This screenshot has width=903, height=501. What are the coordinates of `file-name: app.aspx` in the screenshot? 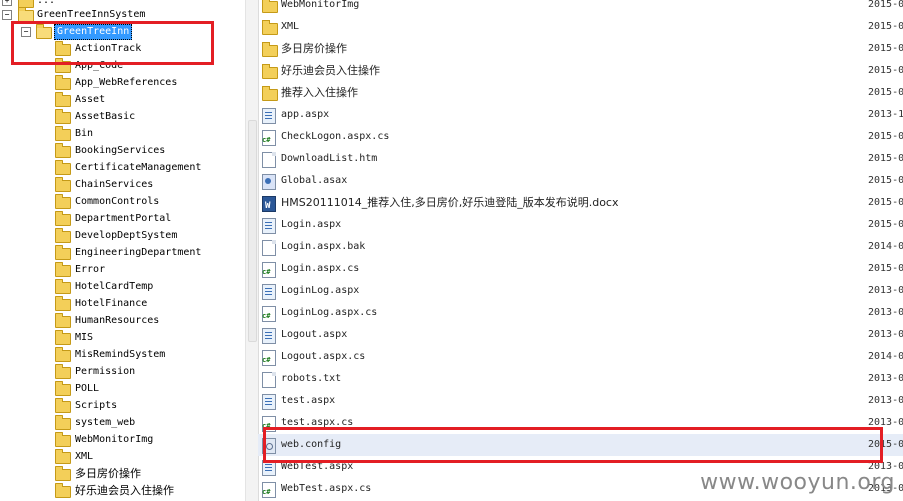 It's located at (305, 114).